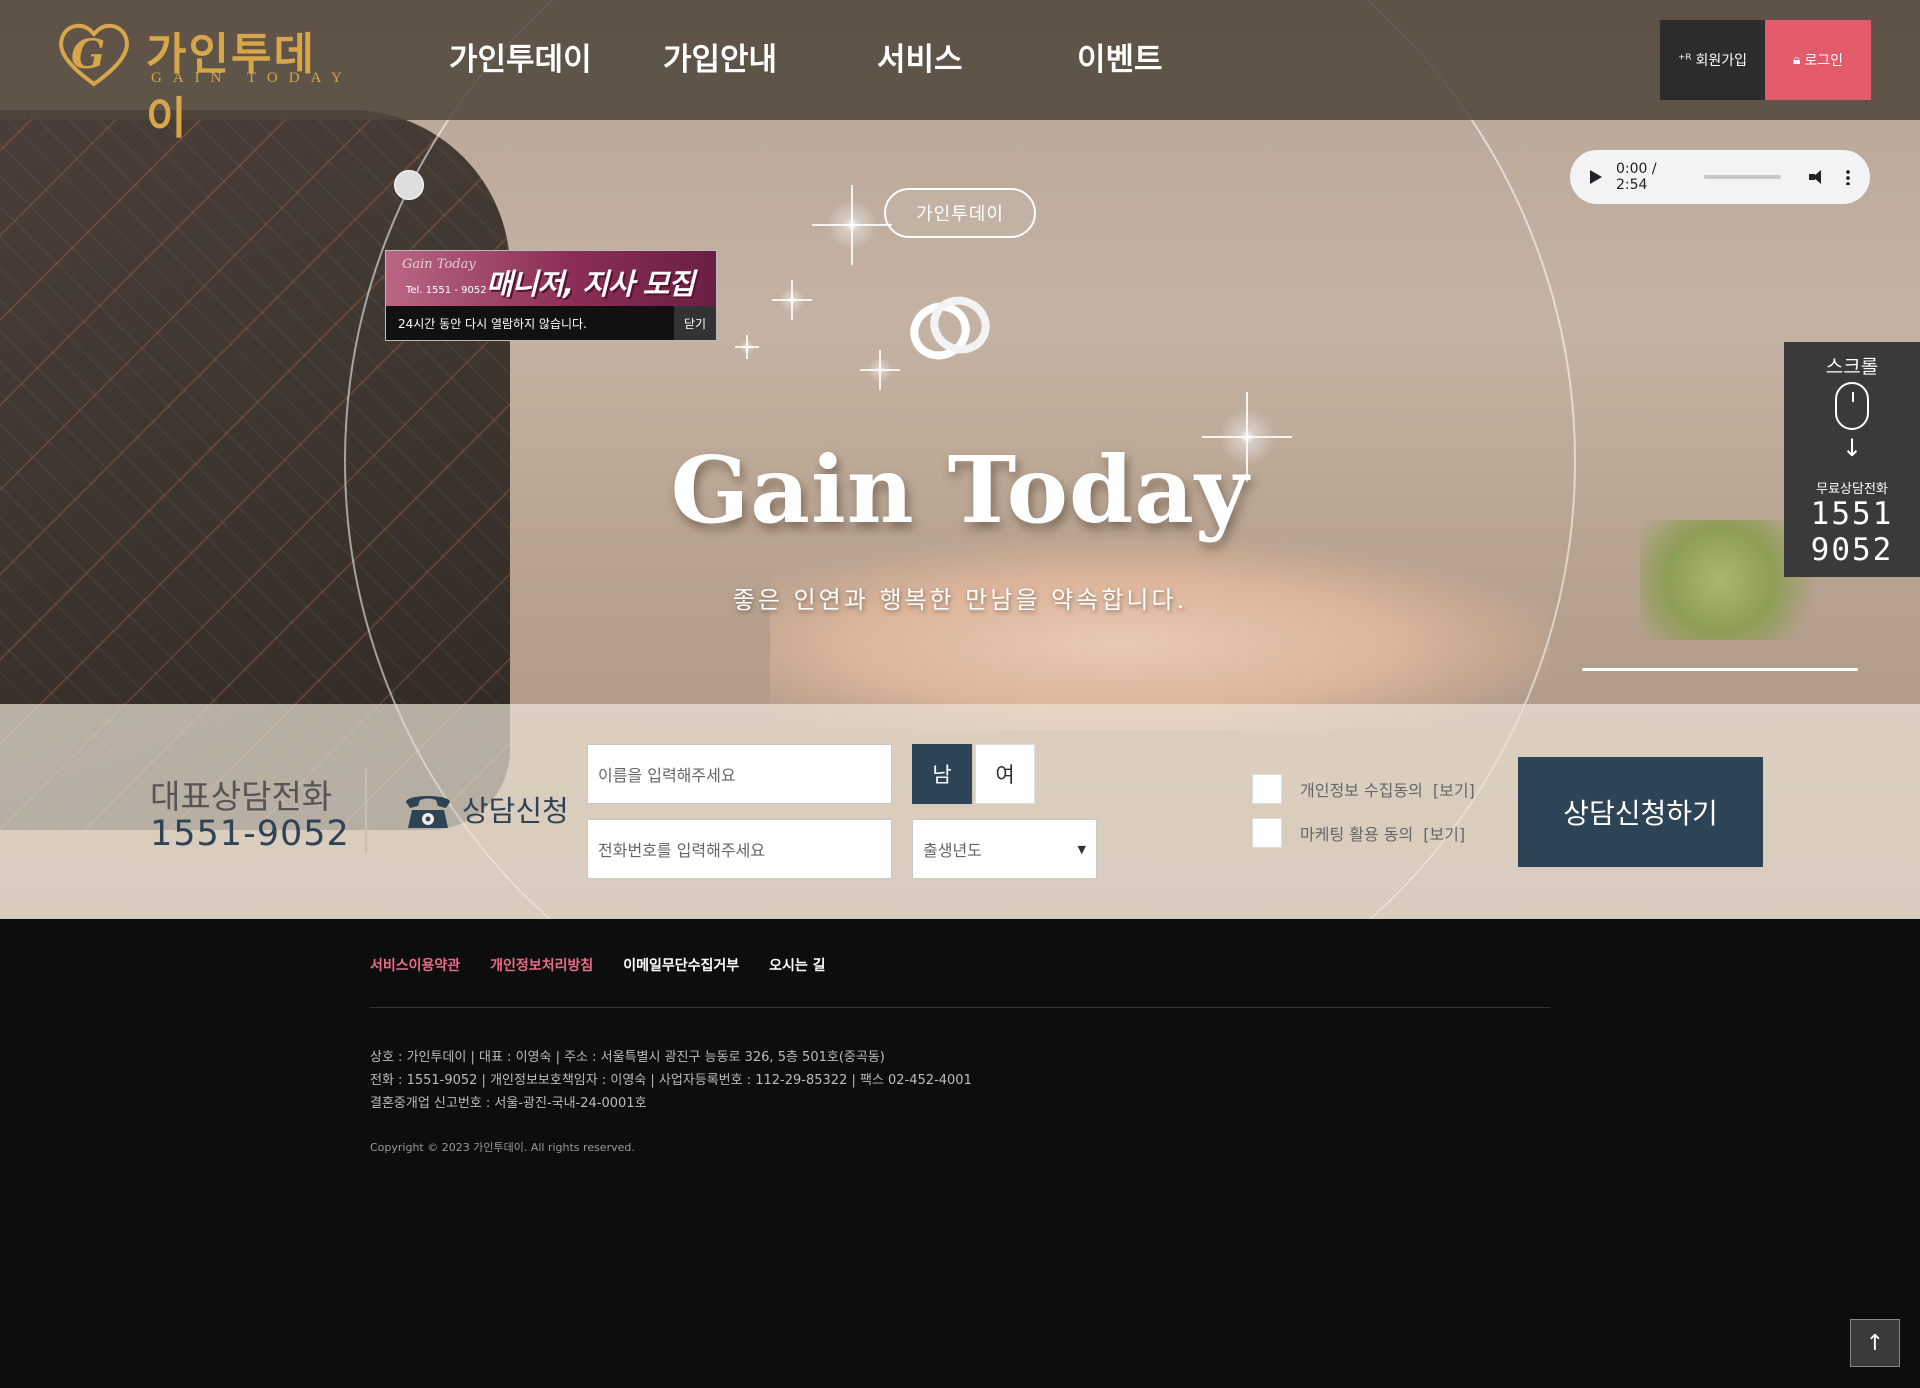 The height and width of the screenshot is (1388, 1920). I want to click on birth-year-value: 출생년도, so click(952, 850).